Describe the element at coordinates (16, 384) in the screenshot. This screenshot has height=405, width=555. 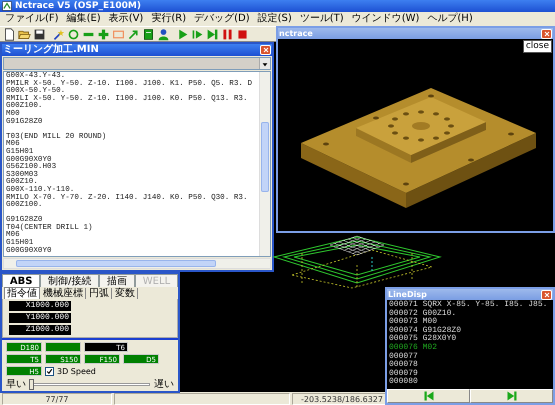
I see `slider-label: 早い` at that location.